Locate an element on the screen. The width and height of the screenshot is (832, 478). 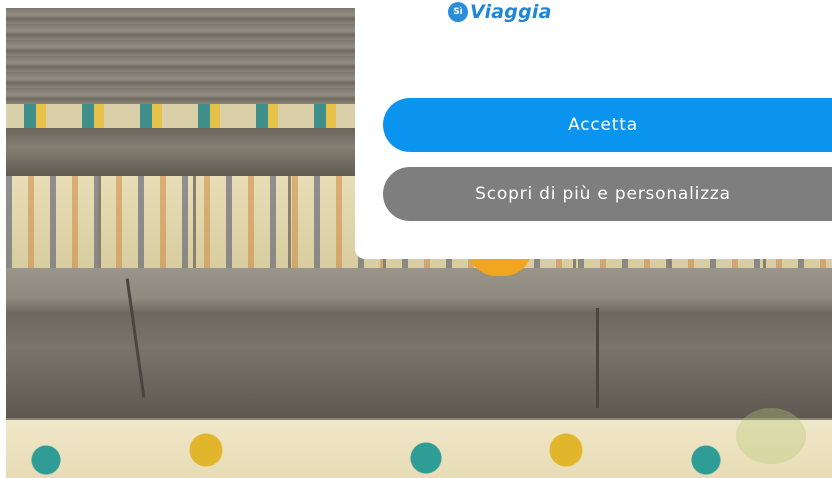
accept-button: Accetta is located at coordinates (607, 125).